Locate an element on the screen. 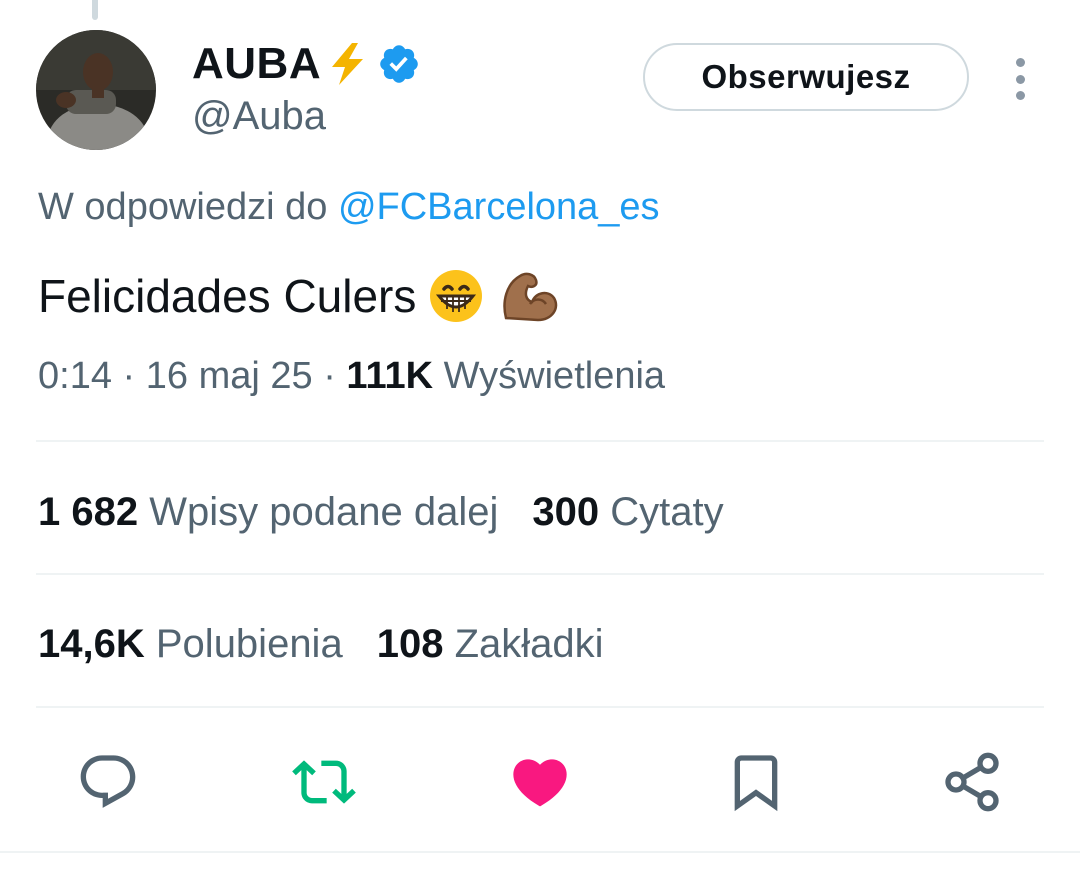  repost-button is located at coordinates (324, 782).